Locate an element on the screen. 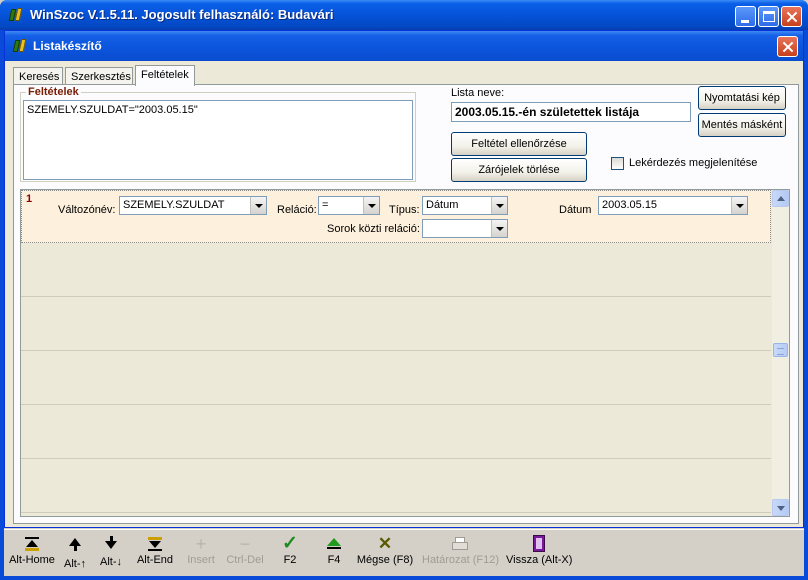  cancel-button: ✕ Mégse (F8) is located at coordinates (385, 554).